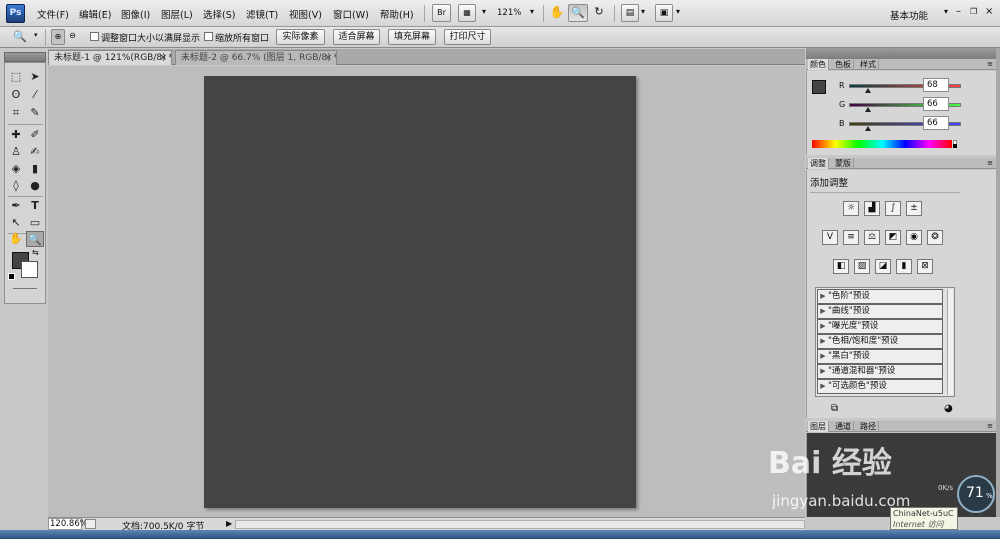  Describe the element at coordinates (16, 95) in the screenshot. I see `lasso-tool-icon: ʘ` at that location.